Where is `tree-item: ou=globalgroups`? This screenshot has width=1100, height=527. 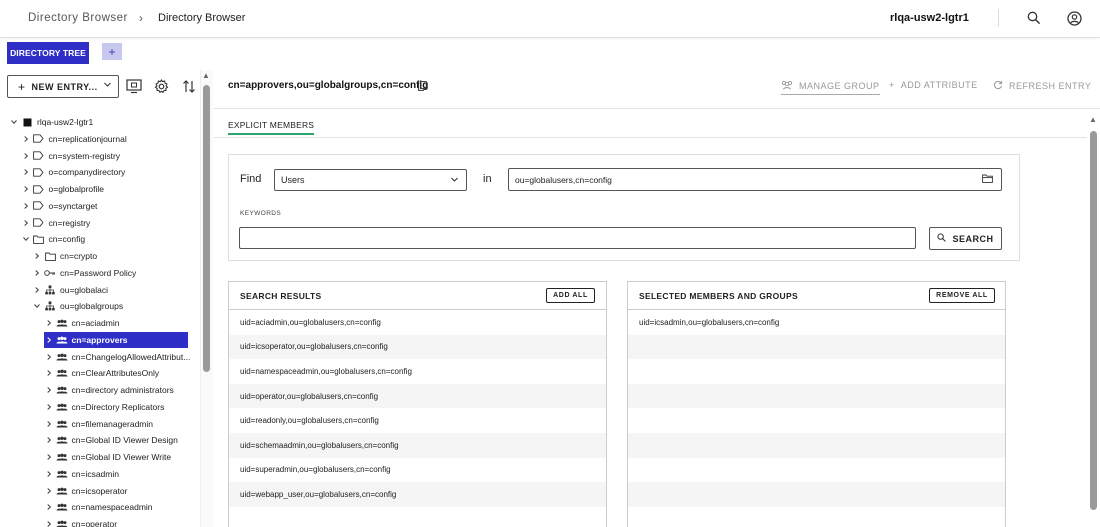
tree-item: ou=globalgroups is located at coordinates (77, 306).